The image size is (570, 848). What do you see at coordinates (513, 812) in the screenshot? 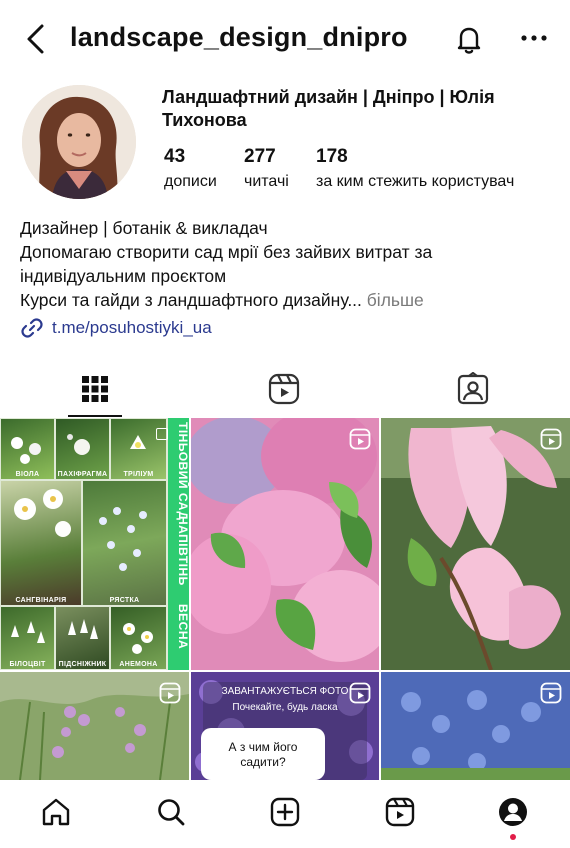
I see `profile-icon` at bounding box center [513, 812].